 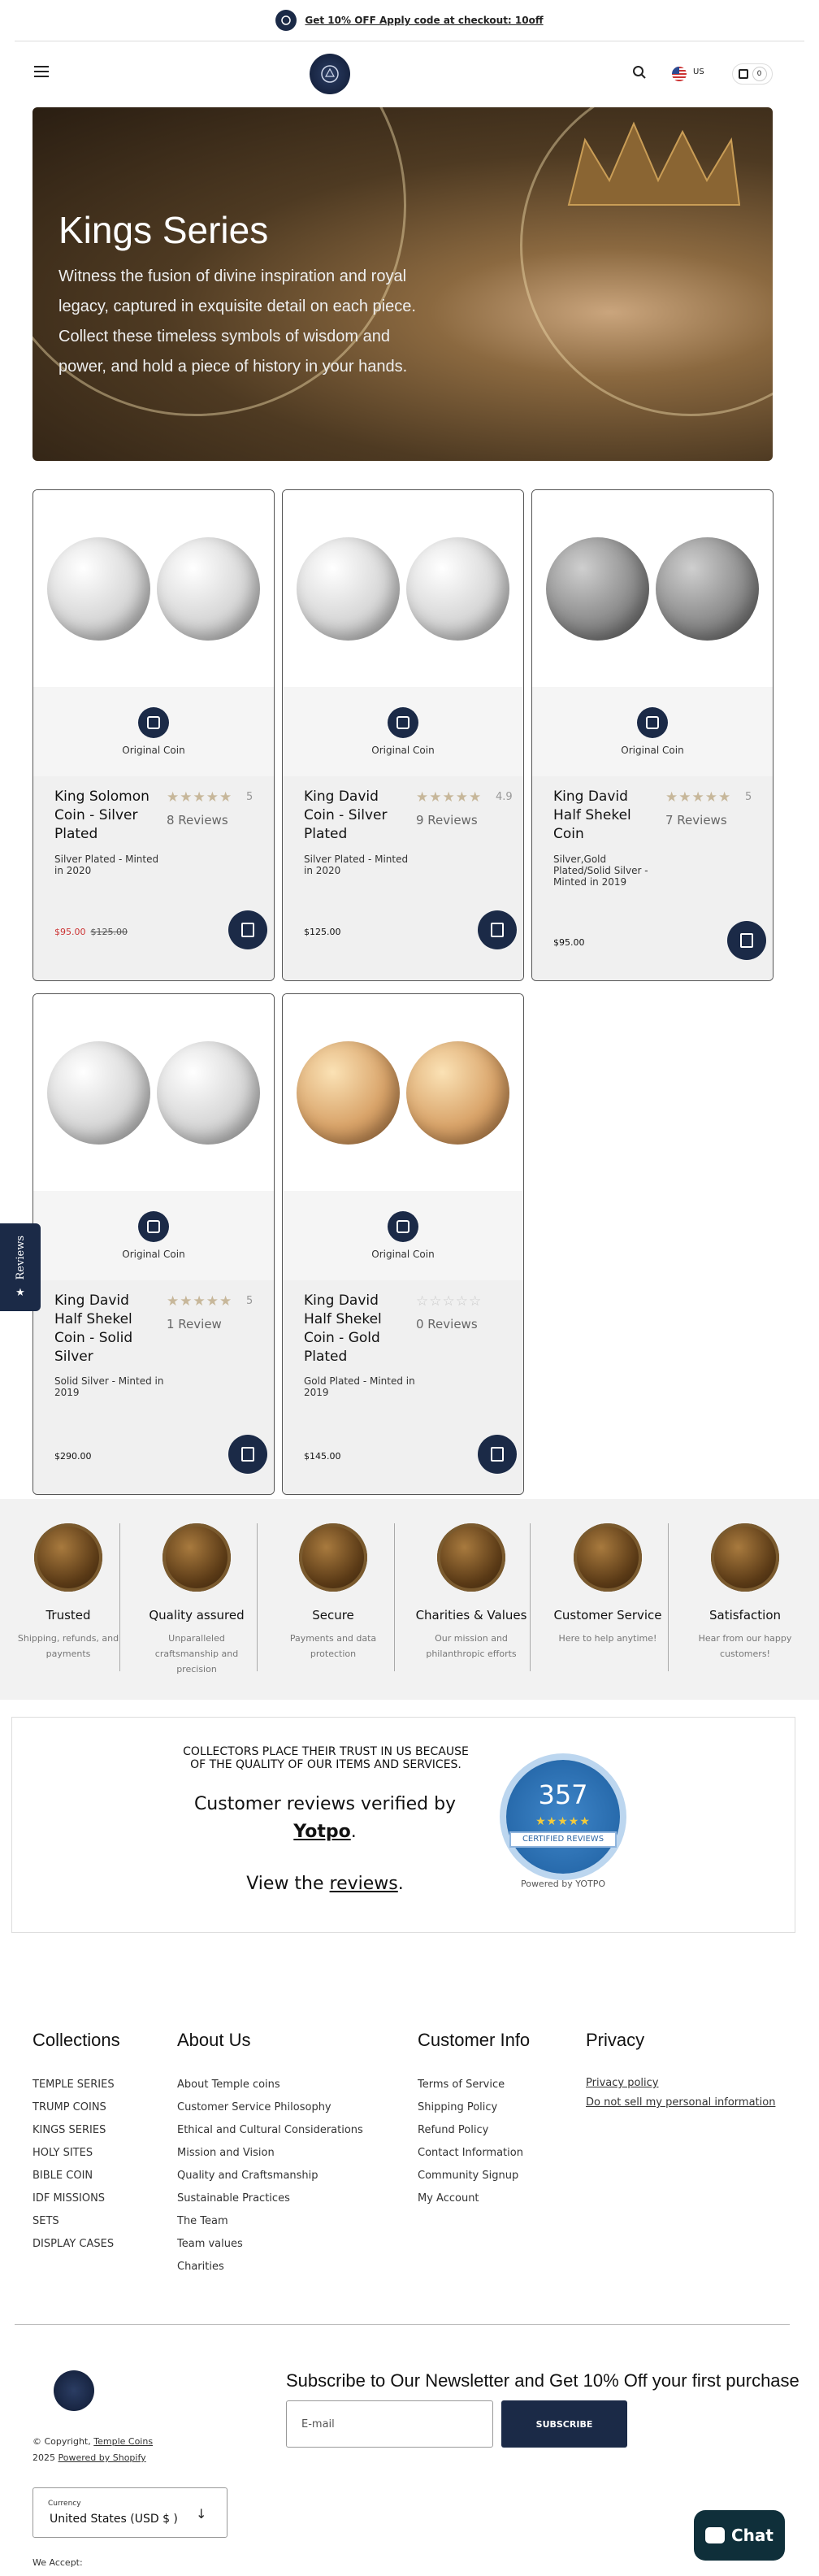 I want to click on powered-by-yotpo: Powered by YOTPO, so click(x=563, y=1884).